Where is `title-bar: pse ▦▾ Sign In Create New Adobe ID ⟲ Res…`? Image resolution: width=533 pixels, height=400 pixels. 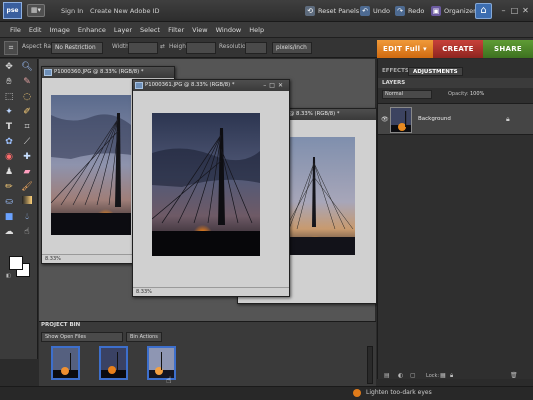 title-bar: pse ▦▾ Sign In Create New Adobe ID ⟲ Res… is located at coordinates (266, 11).